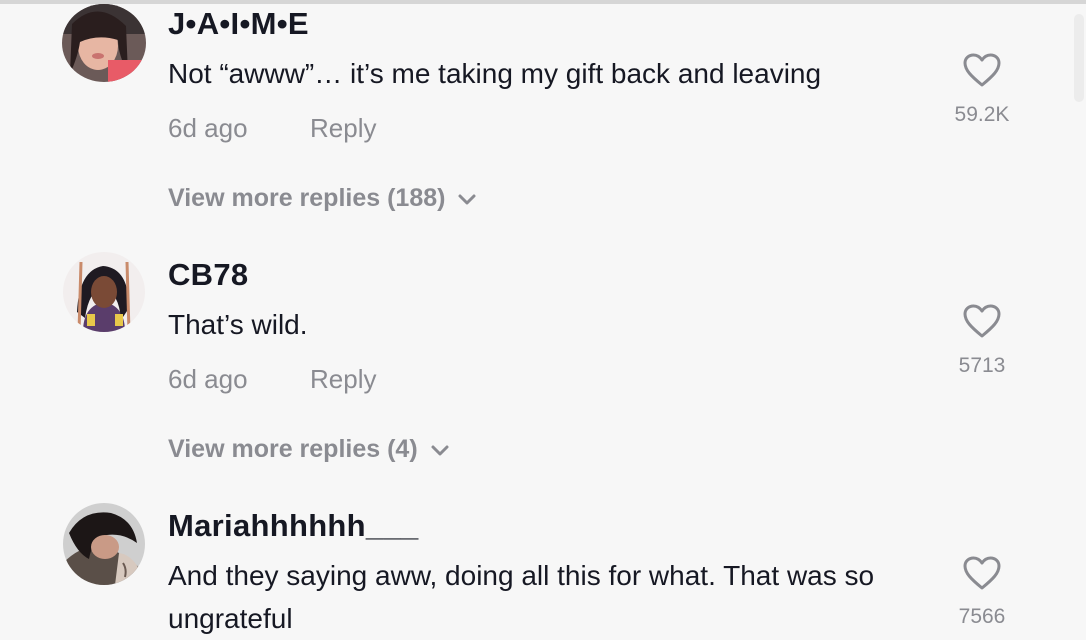 The image size is (1086, 640). Describe the element at coordinates (543, 2) in the screenshot. I see `top-divider` at that location.